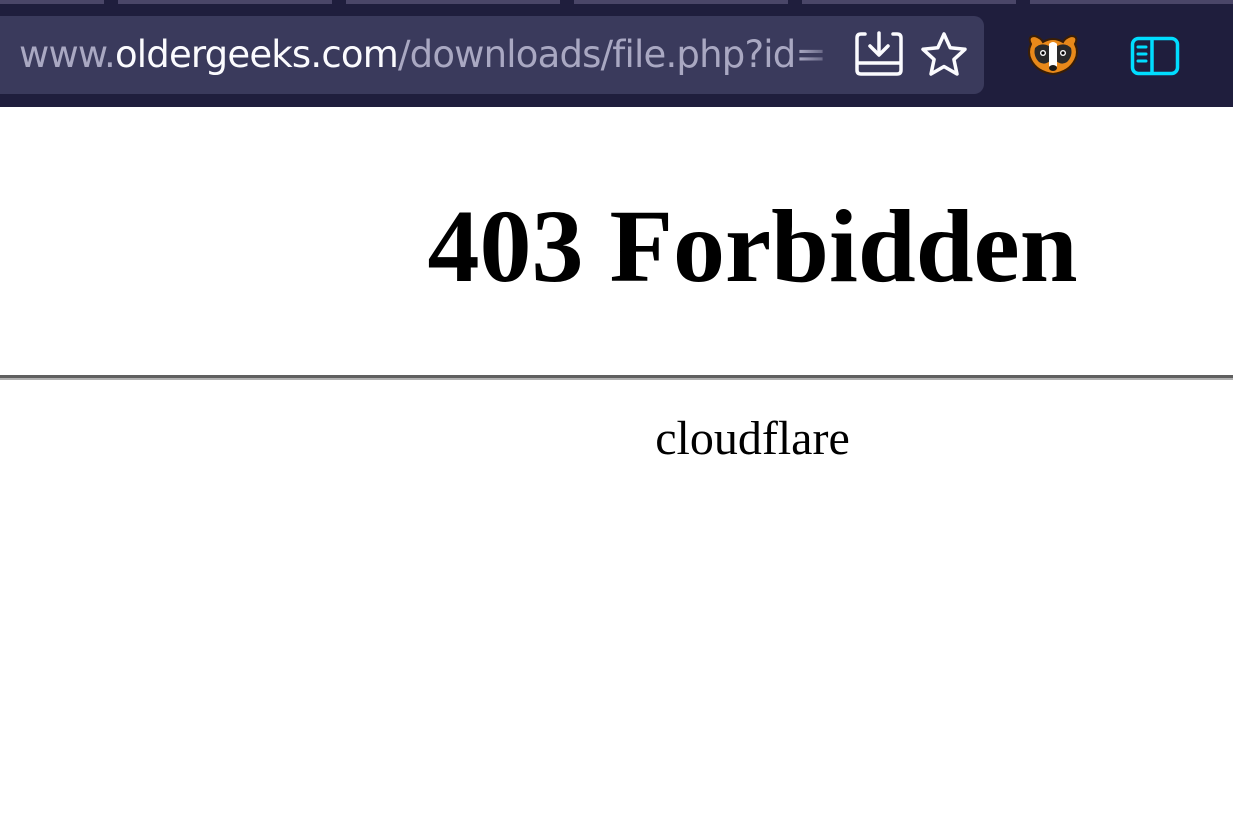 This screenshot has width=1233, height=819. Describe the element at coordinates (944, 56) in the screenshot. I see `star-icon` at that location.